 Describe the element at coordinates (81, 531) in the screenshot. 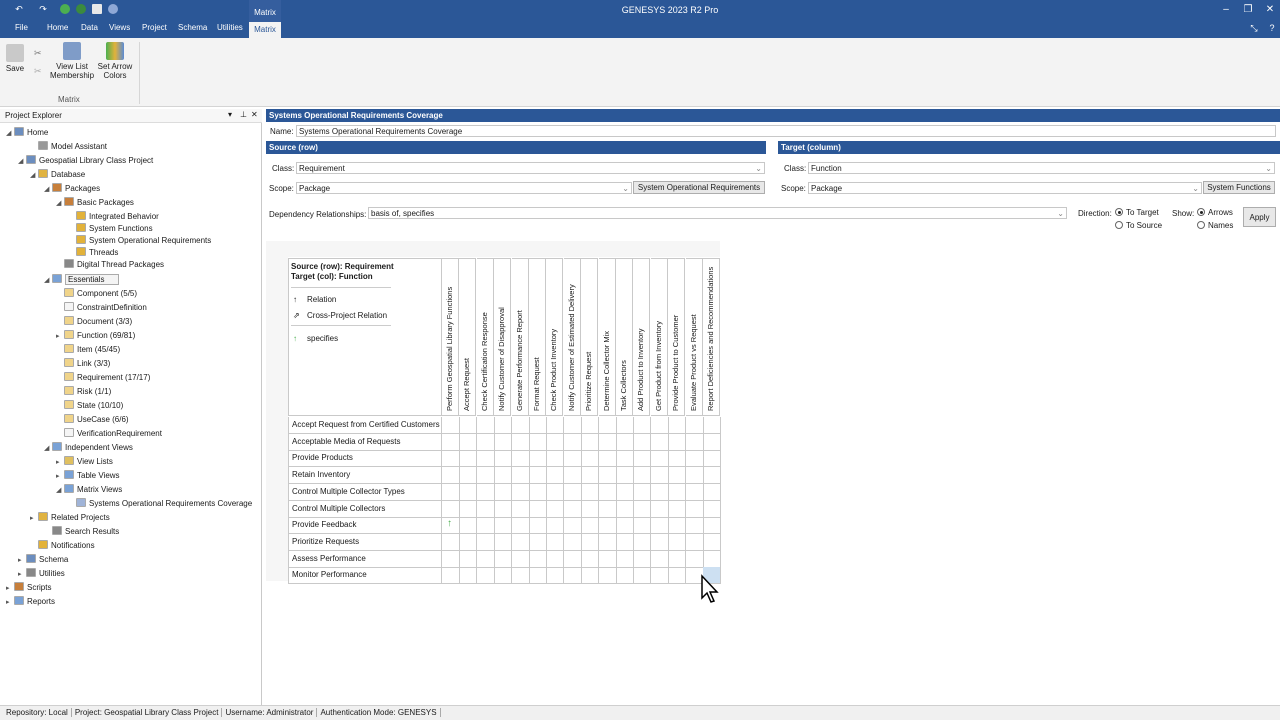

I see `tree-node: Search Results` at that location.